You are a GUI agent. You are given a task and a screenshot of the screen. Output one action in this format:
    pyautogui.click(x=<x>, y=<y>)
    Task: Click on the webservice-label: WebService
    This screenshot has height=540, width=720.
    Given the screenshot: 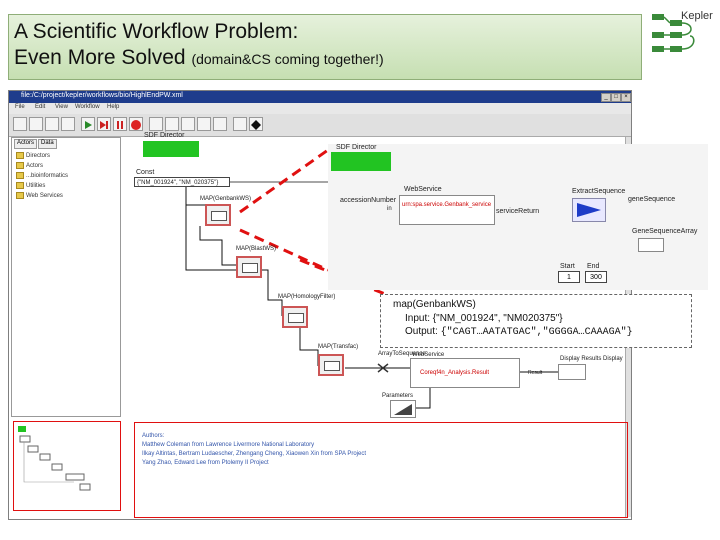 What is the action you would take?
    pyautogui.click(x=423, y=189)
    